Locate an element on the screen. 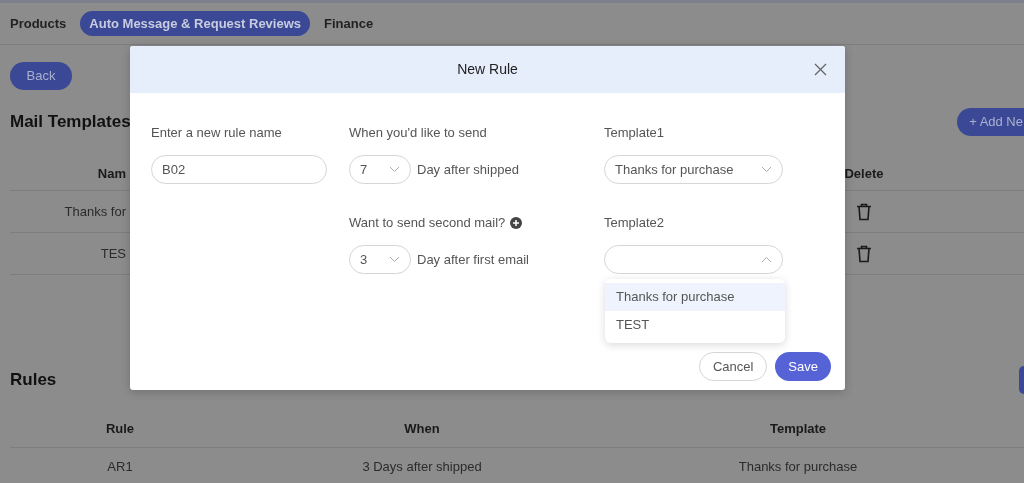  field-label: Template1 is located at coordinates (634, 133).